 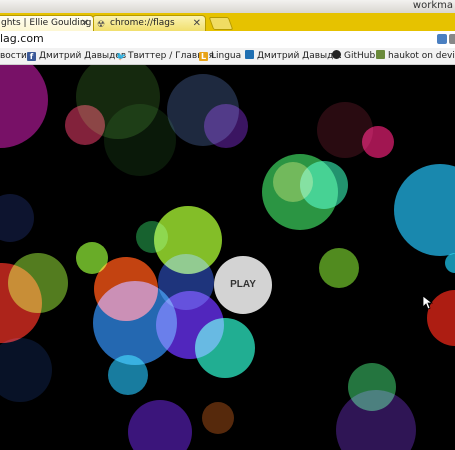 What do you see at coordinates (227, 7) in the screenshot?
I see `window-titlebar: workma` at bounding box center [227, 7].